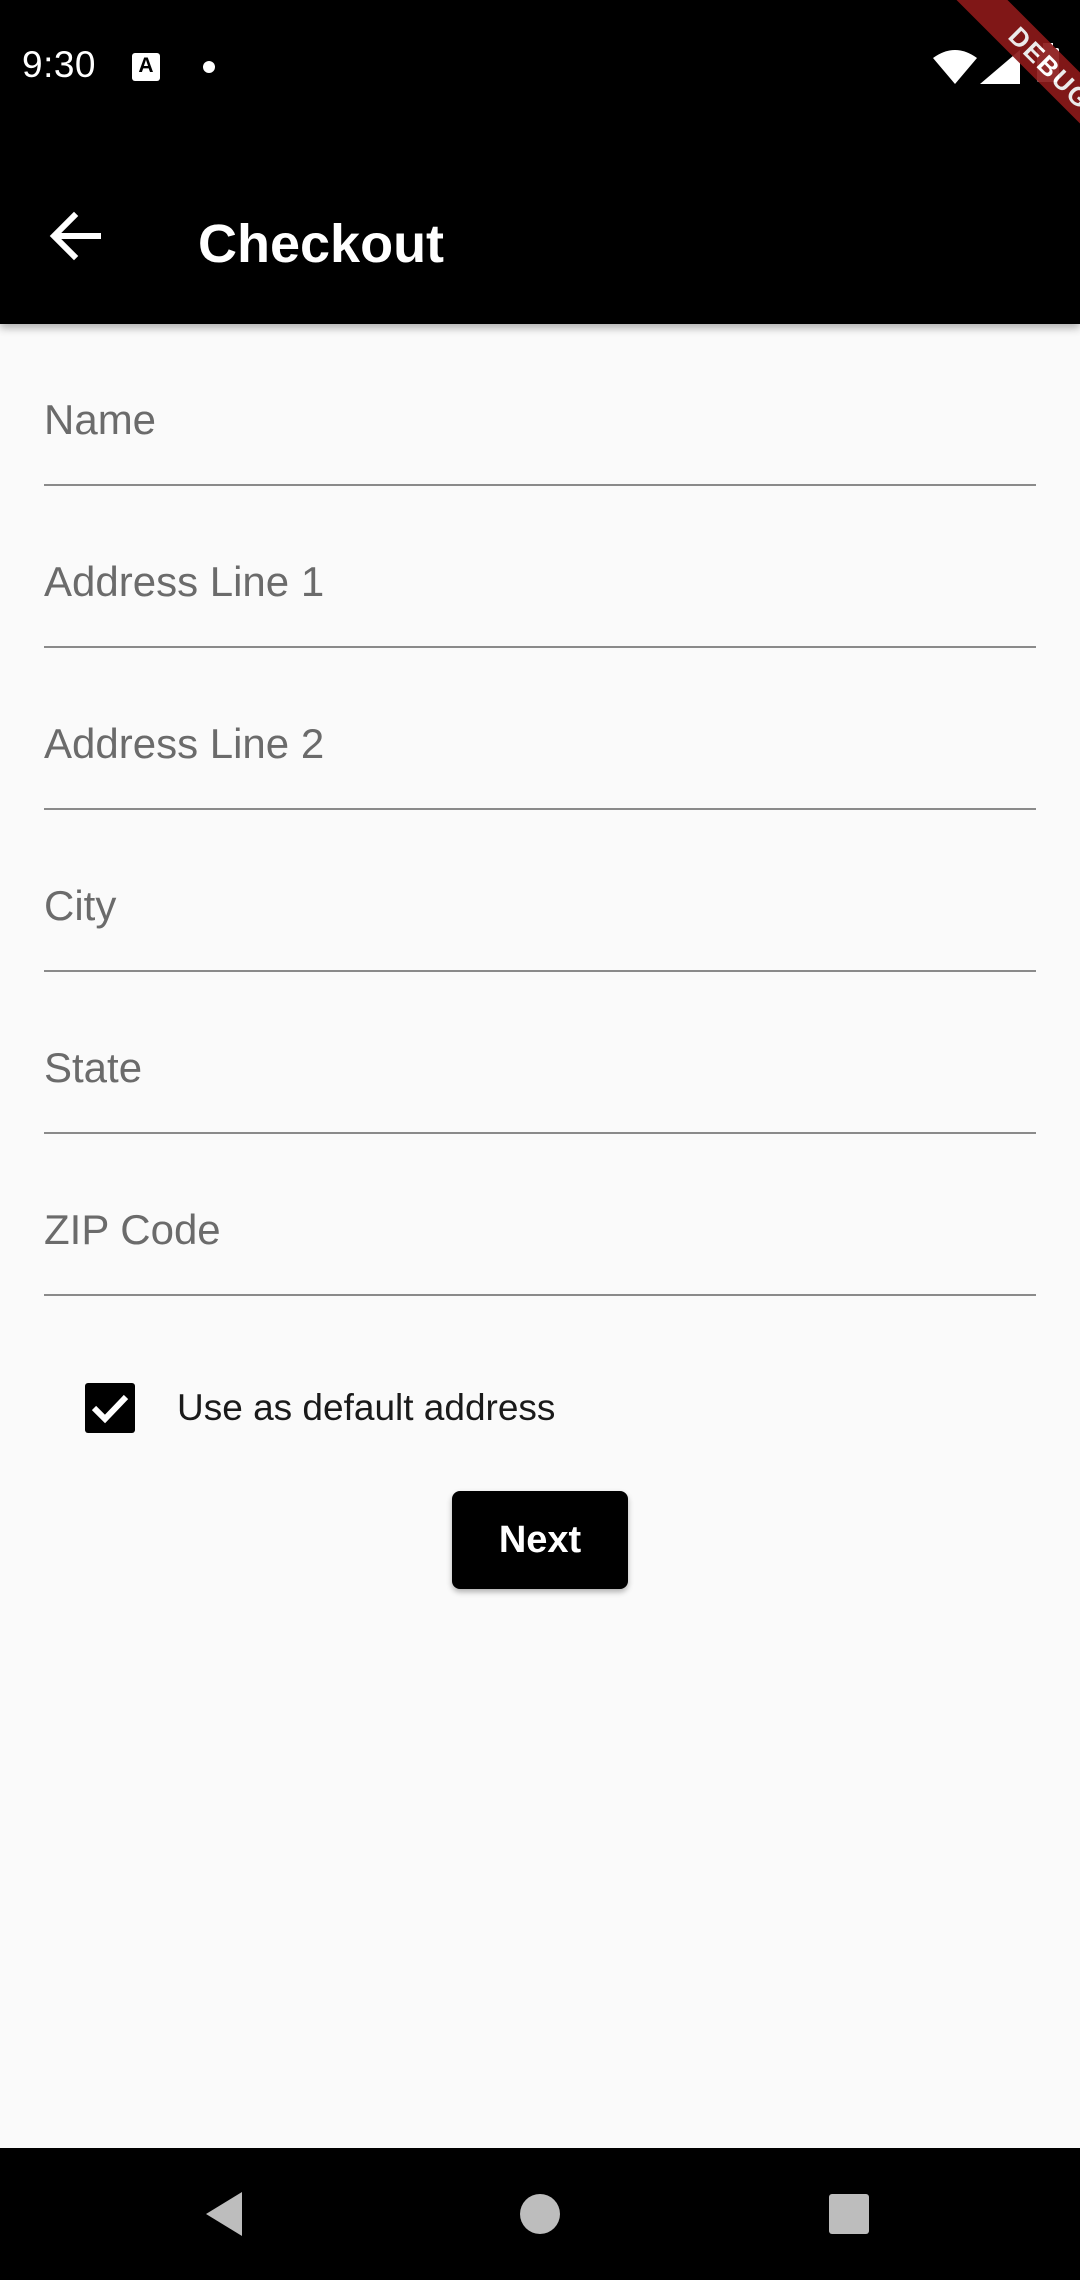  I want to click on address-line-2-field-container, so click(540, 729).